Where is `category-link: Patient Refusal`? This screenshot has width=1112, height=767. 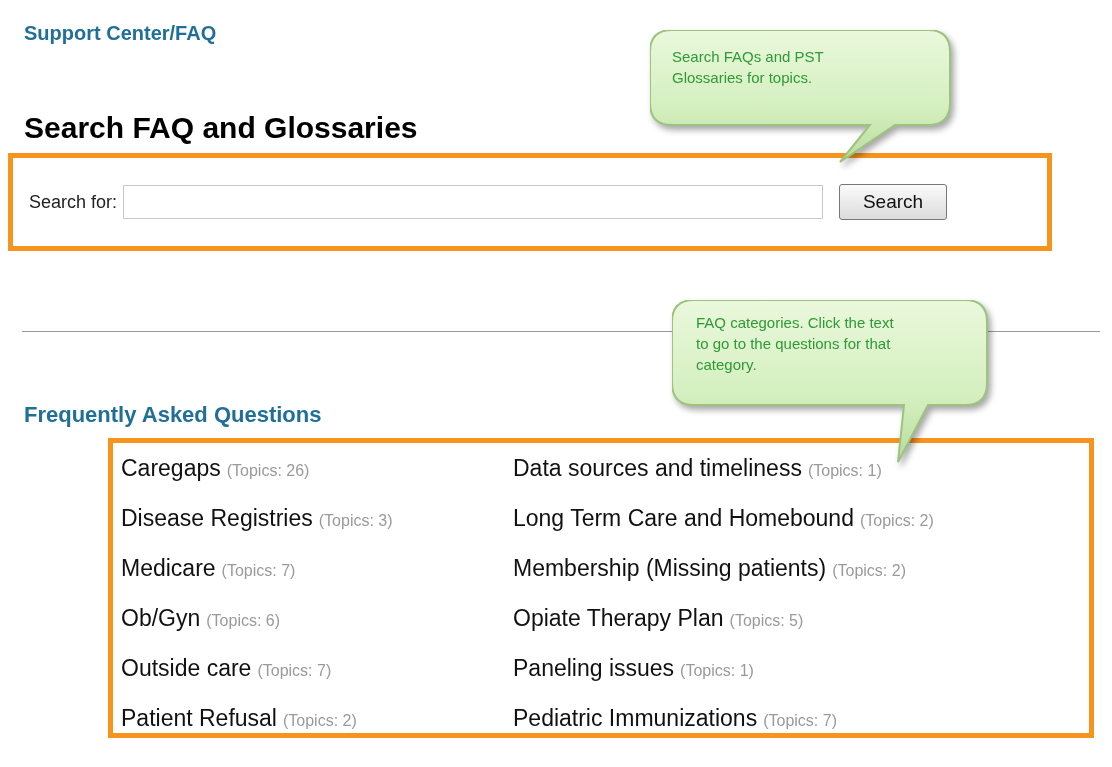
category-link: Patient Refusal is located at coordinates (199, 718).